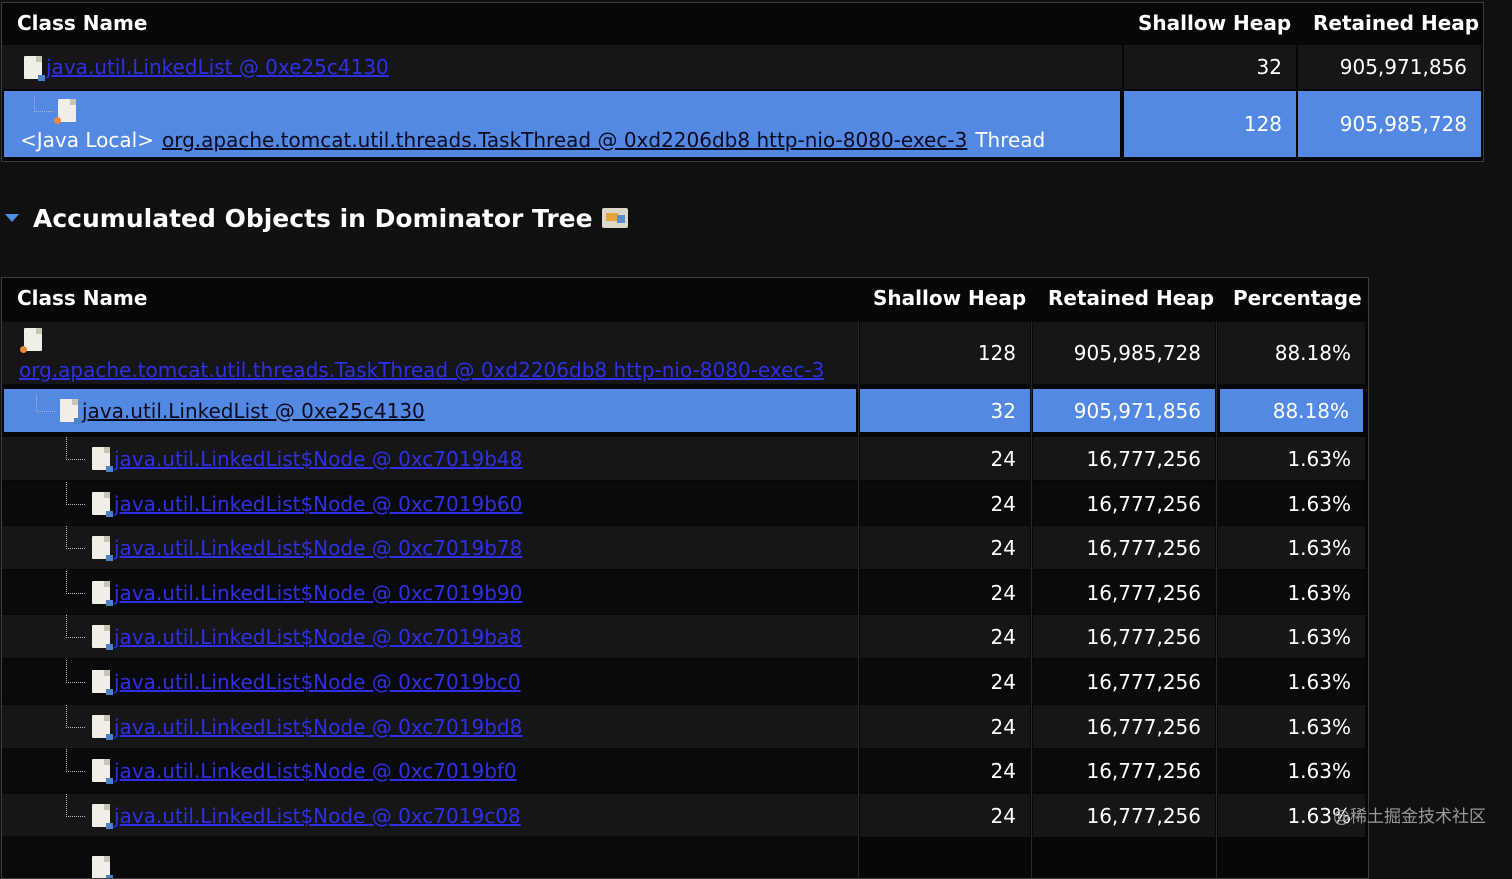 This screenshot has width=1512, height=879. I want to click on section-title: Accumulated Objects in Dominator Tree, so click(313, 218).